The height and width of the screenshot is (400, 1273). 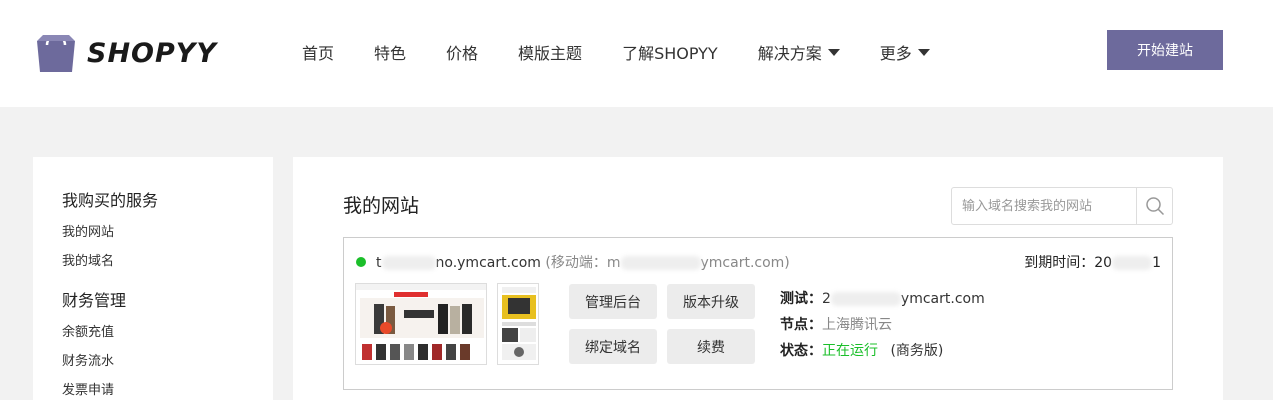 I want to click on nav-pricing: 价格, so click(x=462, y=52).